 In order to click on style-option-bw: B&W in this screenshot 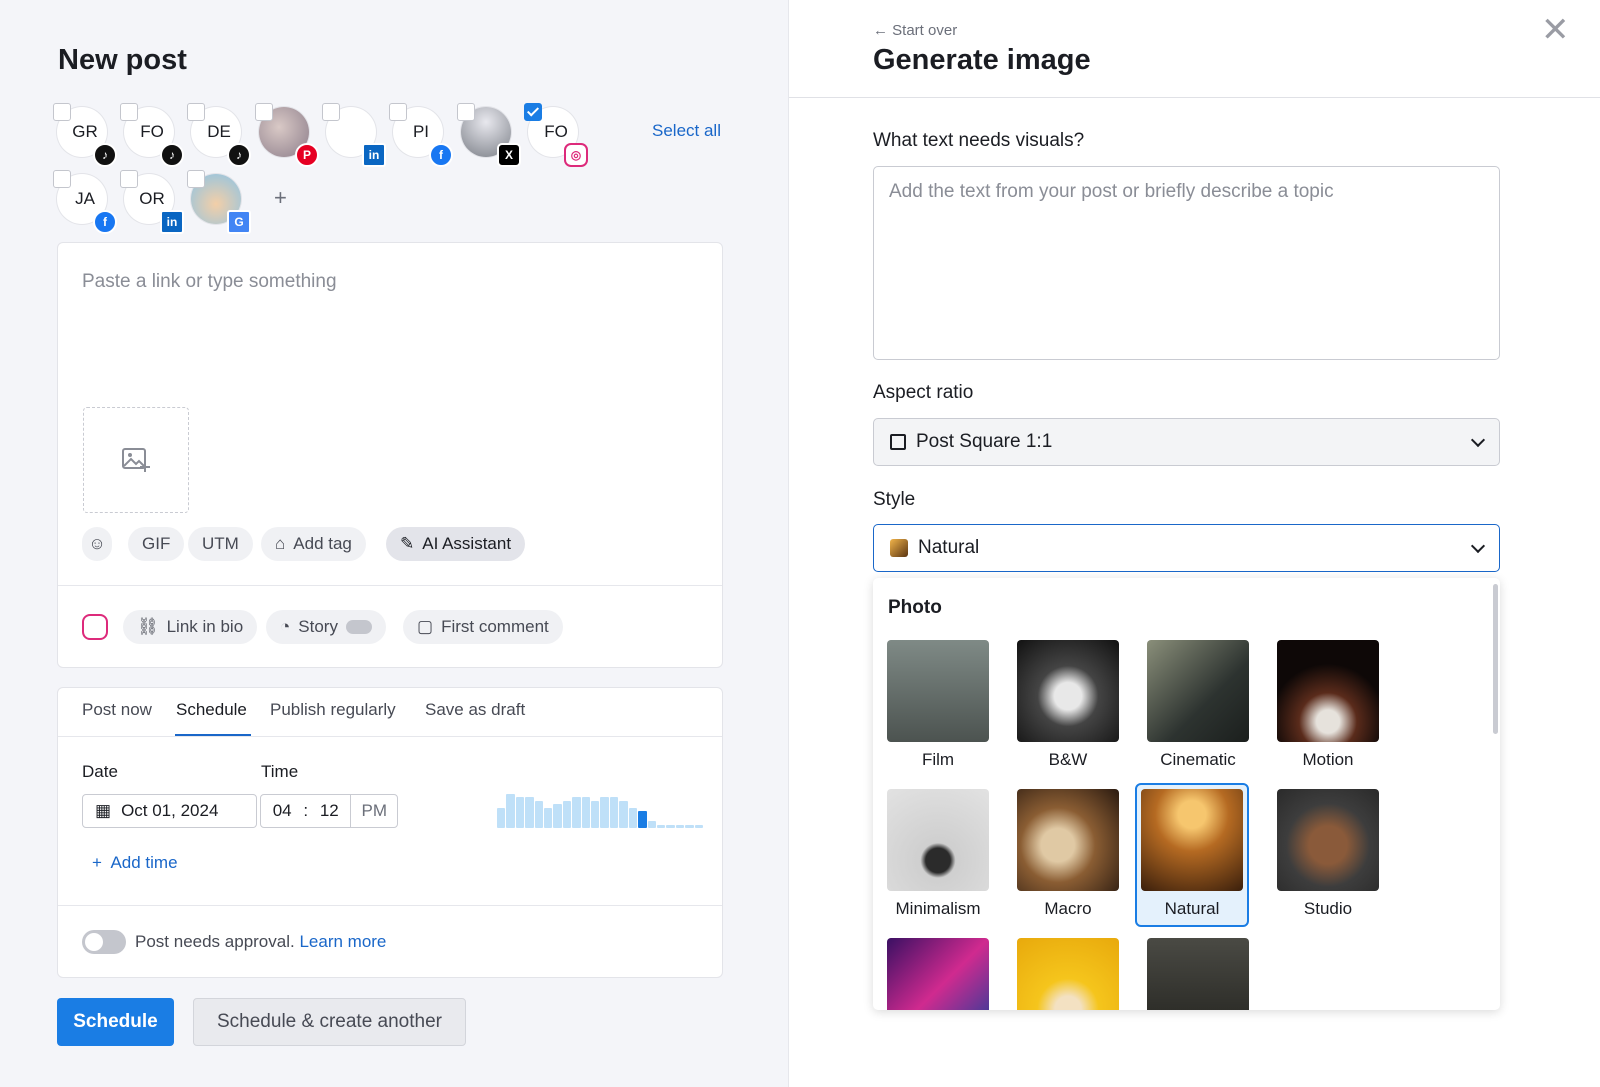, I will do `click(1068, 705)`.